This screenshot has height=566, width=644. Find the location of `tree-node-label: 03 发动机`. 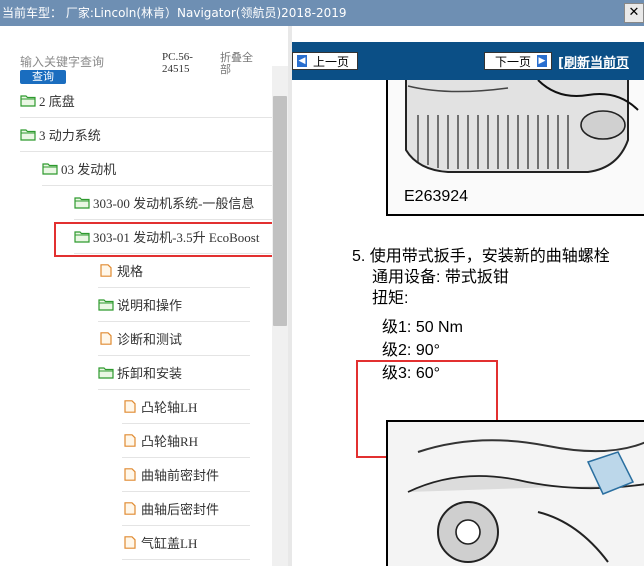

tree-node-label: 03 发动机 is located at coordinates (89, 169).